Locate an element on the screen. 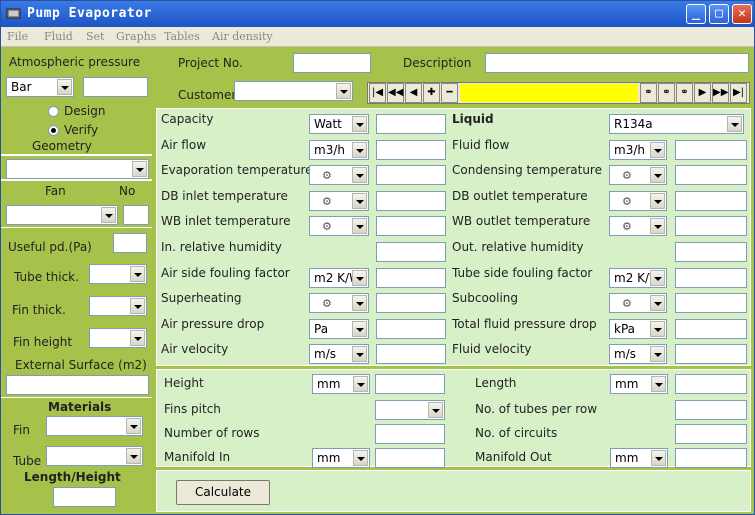 The width and height of the screenshot is (755, 515). remove-record-button: ━ is located at coordinates (449, 93).